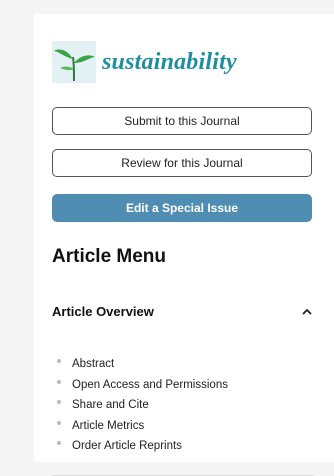 This screenshot has width=334, height=476. Describe the element at coordinates (183, 311) in the screenshot. I see `article-overview-toggle: Article Overview` at that location.